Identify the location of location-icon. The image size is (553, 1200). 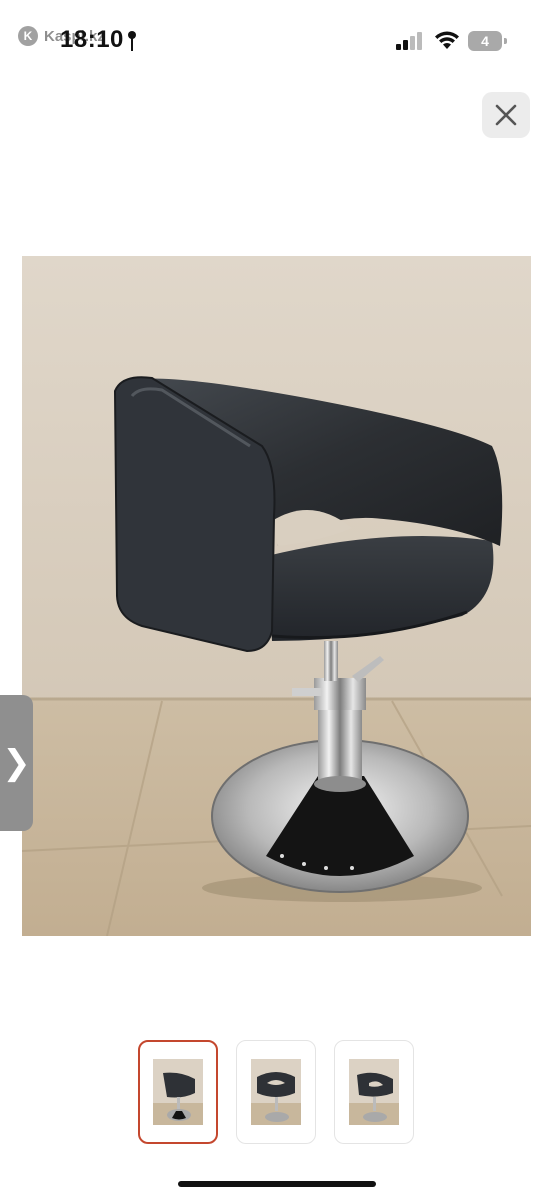
(132, 41).